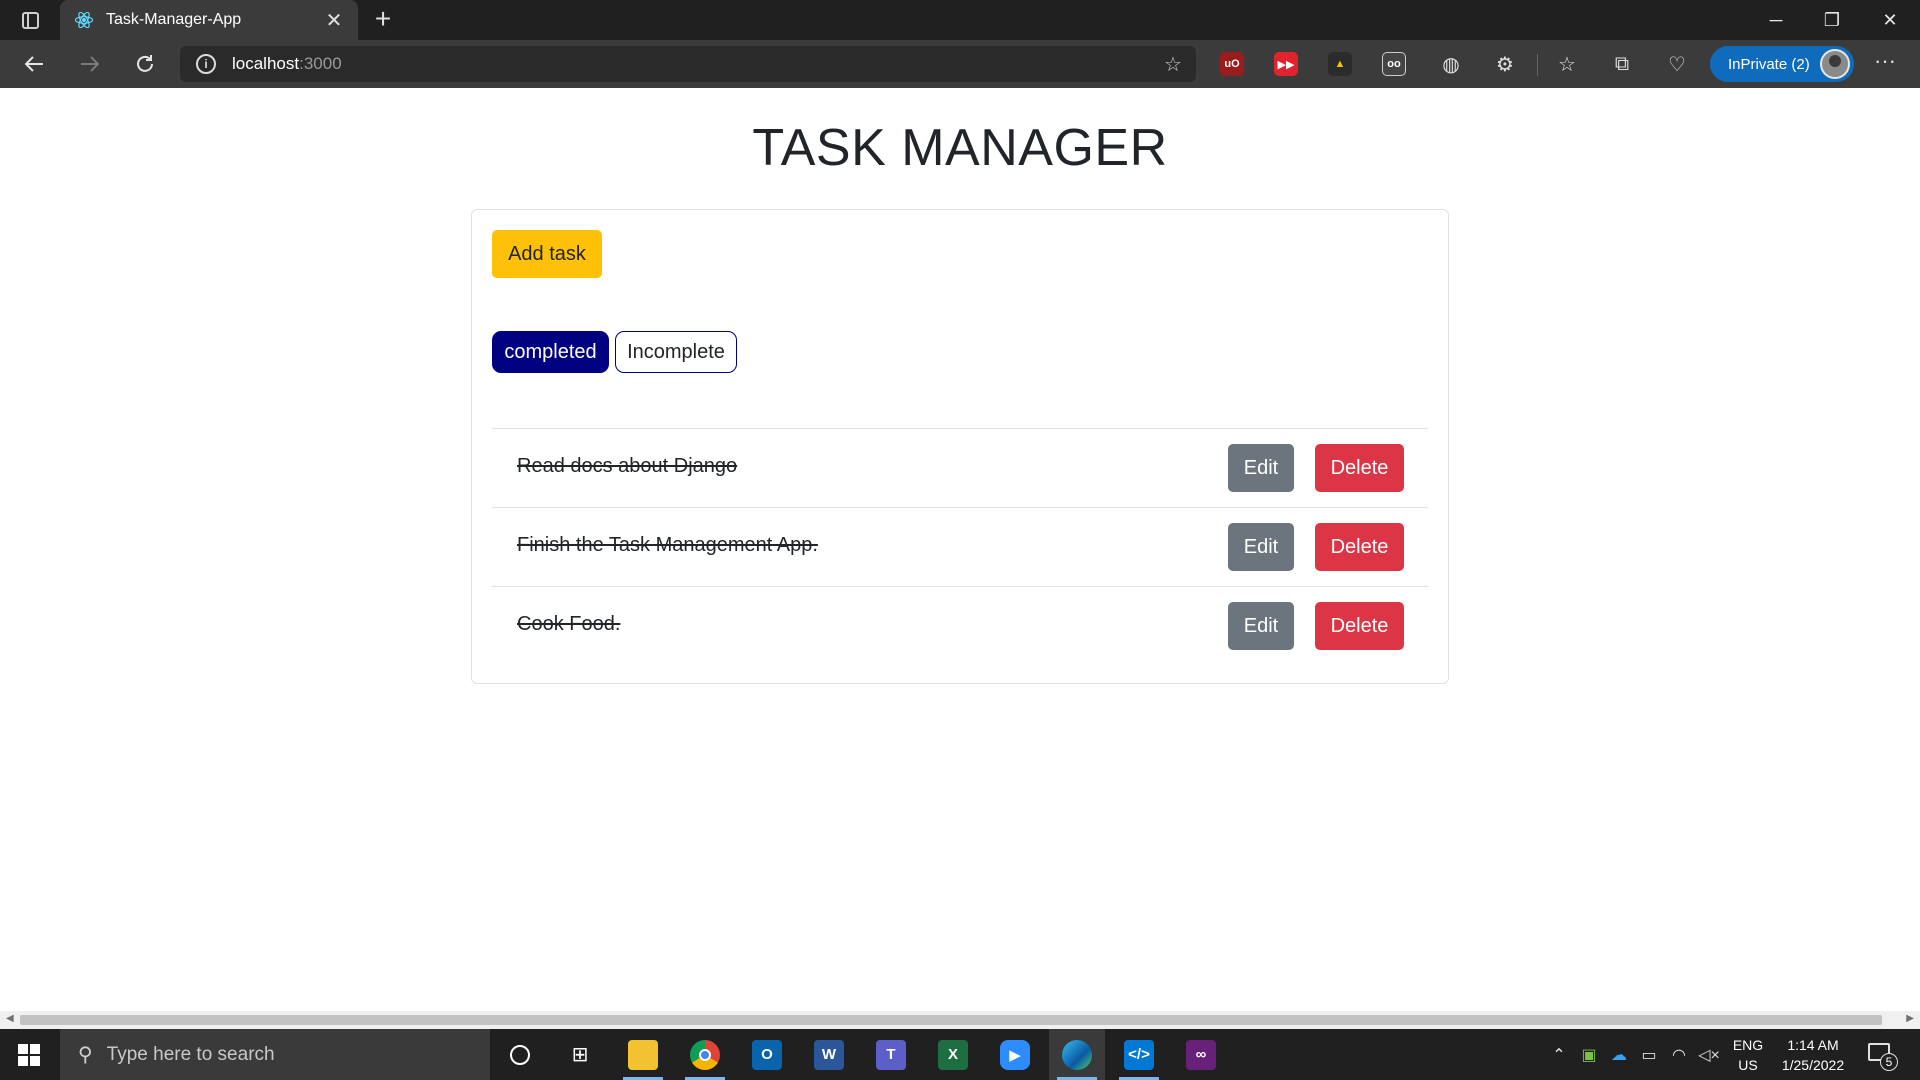 The image size is (1920, 1080). Describe the element at coordinates (1776, 20) in the screenshot. I see `minimize-button: ─` at that location.